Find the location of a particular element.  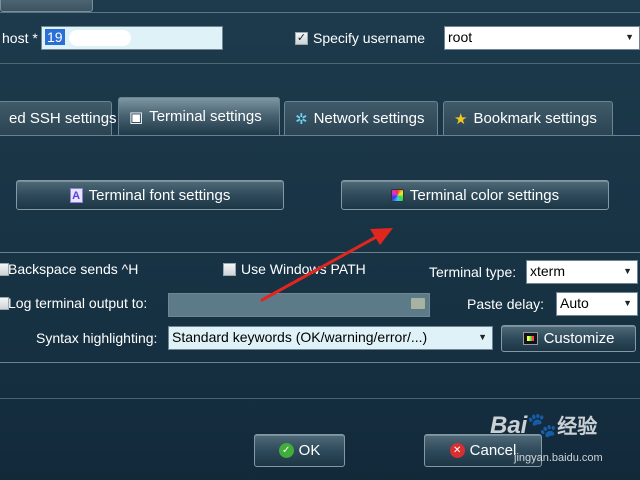

paw-icon: 🐾 is located at coordinates (542, 425).